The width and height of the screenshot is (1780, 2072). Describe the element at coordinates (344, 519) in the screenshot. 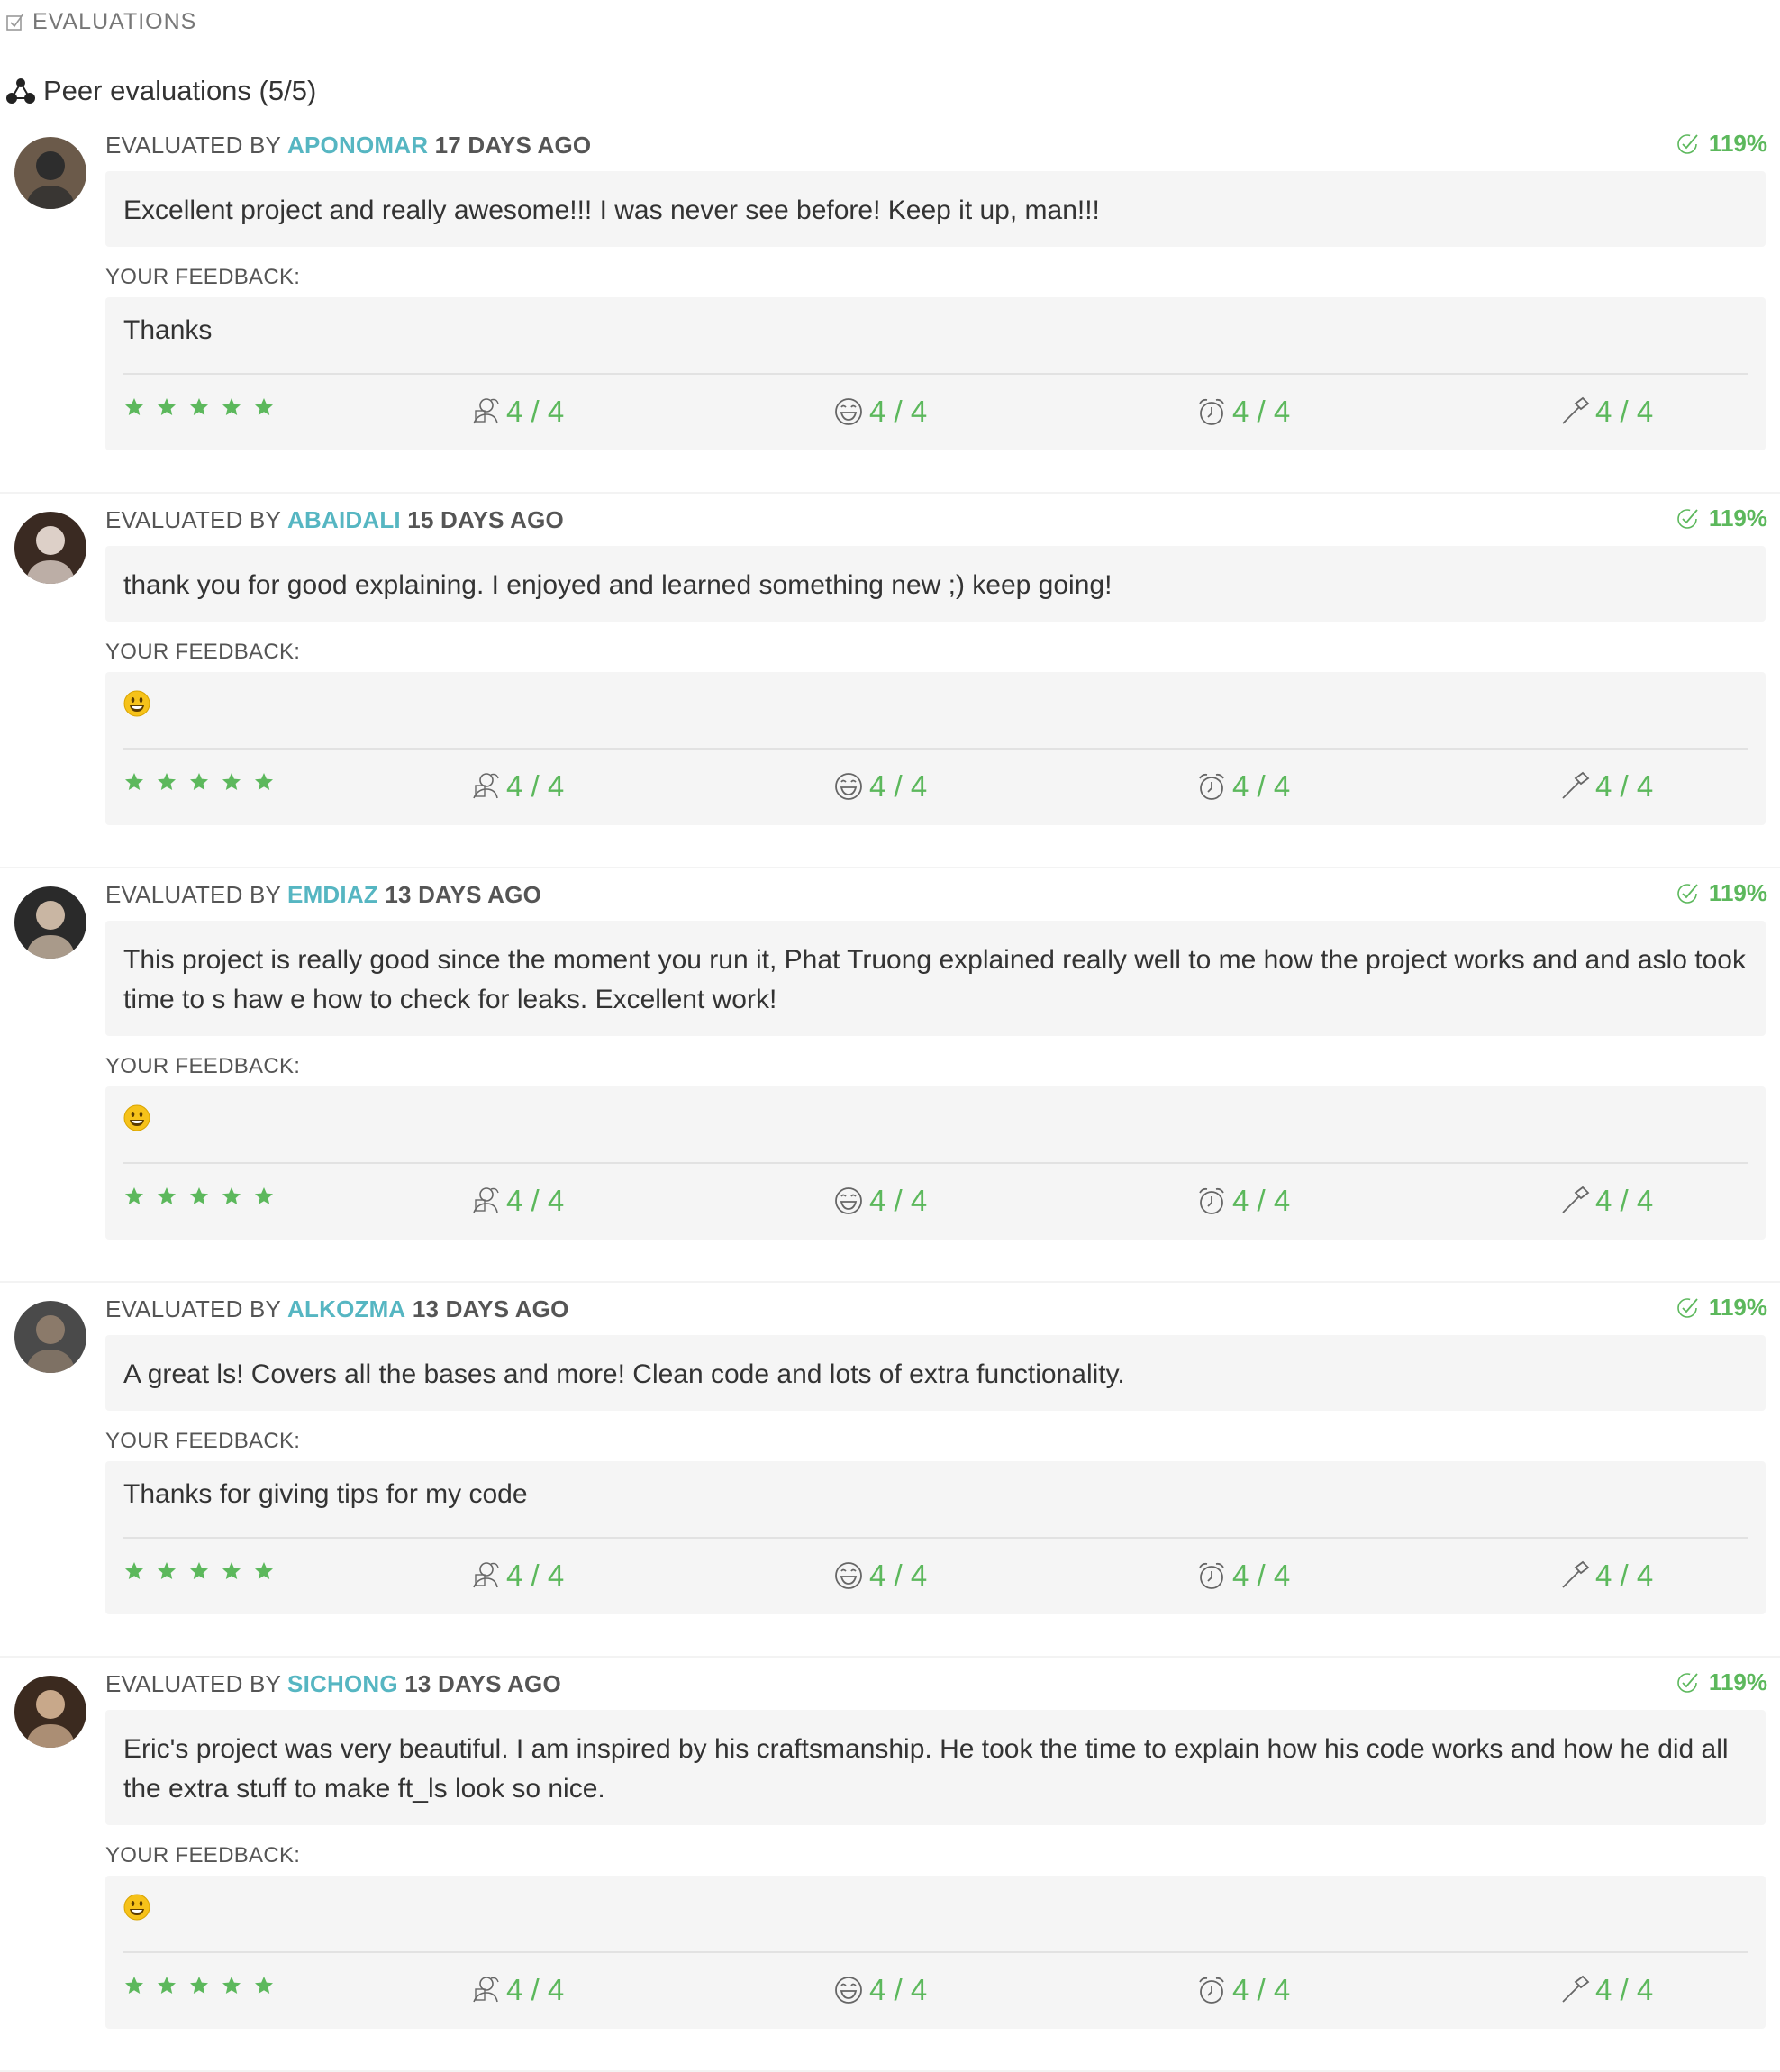

I see `evaluator-login-link: ABAIDALI` at that location.